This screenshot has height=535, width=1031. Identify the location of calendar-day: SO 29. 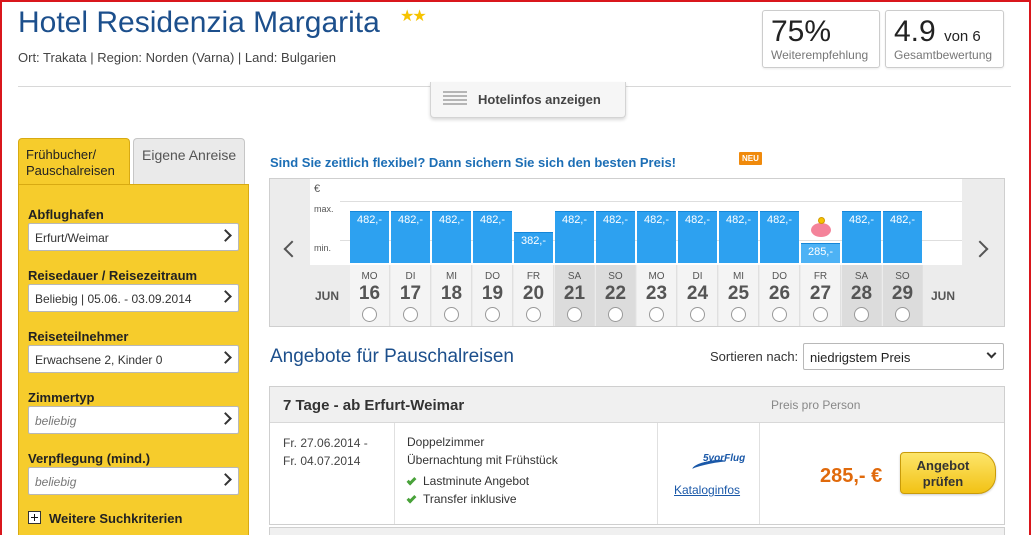
(903, 295).